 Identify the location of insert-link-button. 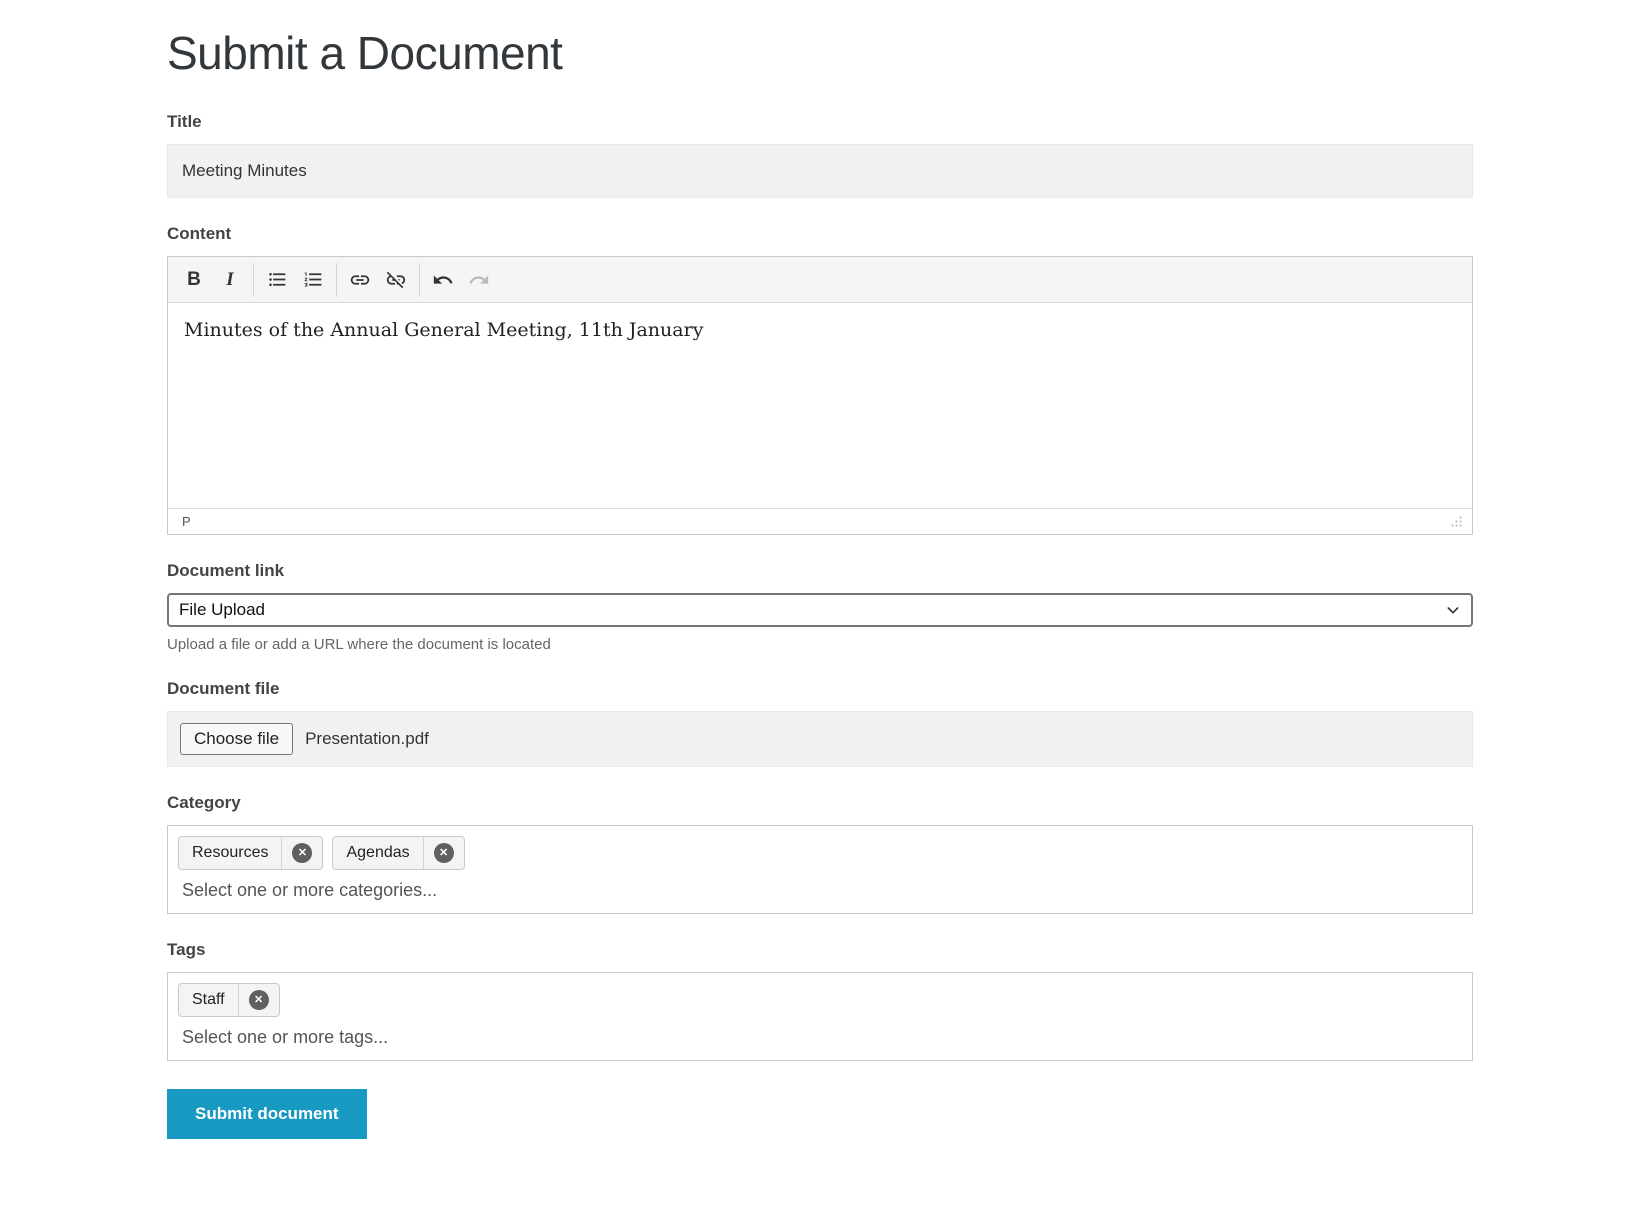
(360, 280).